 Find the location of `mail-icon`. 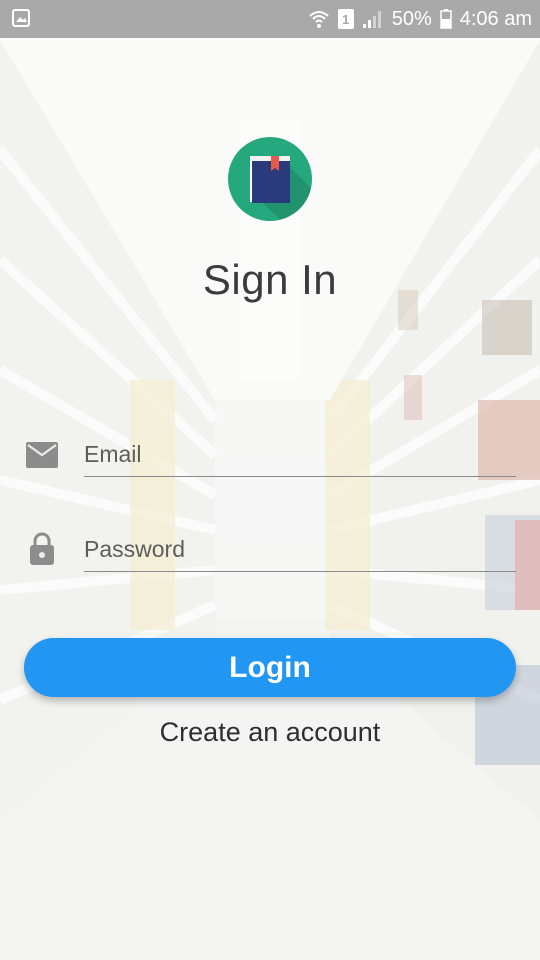

mail-icon is located at coordinates (42, 457).